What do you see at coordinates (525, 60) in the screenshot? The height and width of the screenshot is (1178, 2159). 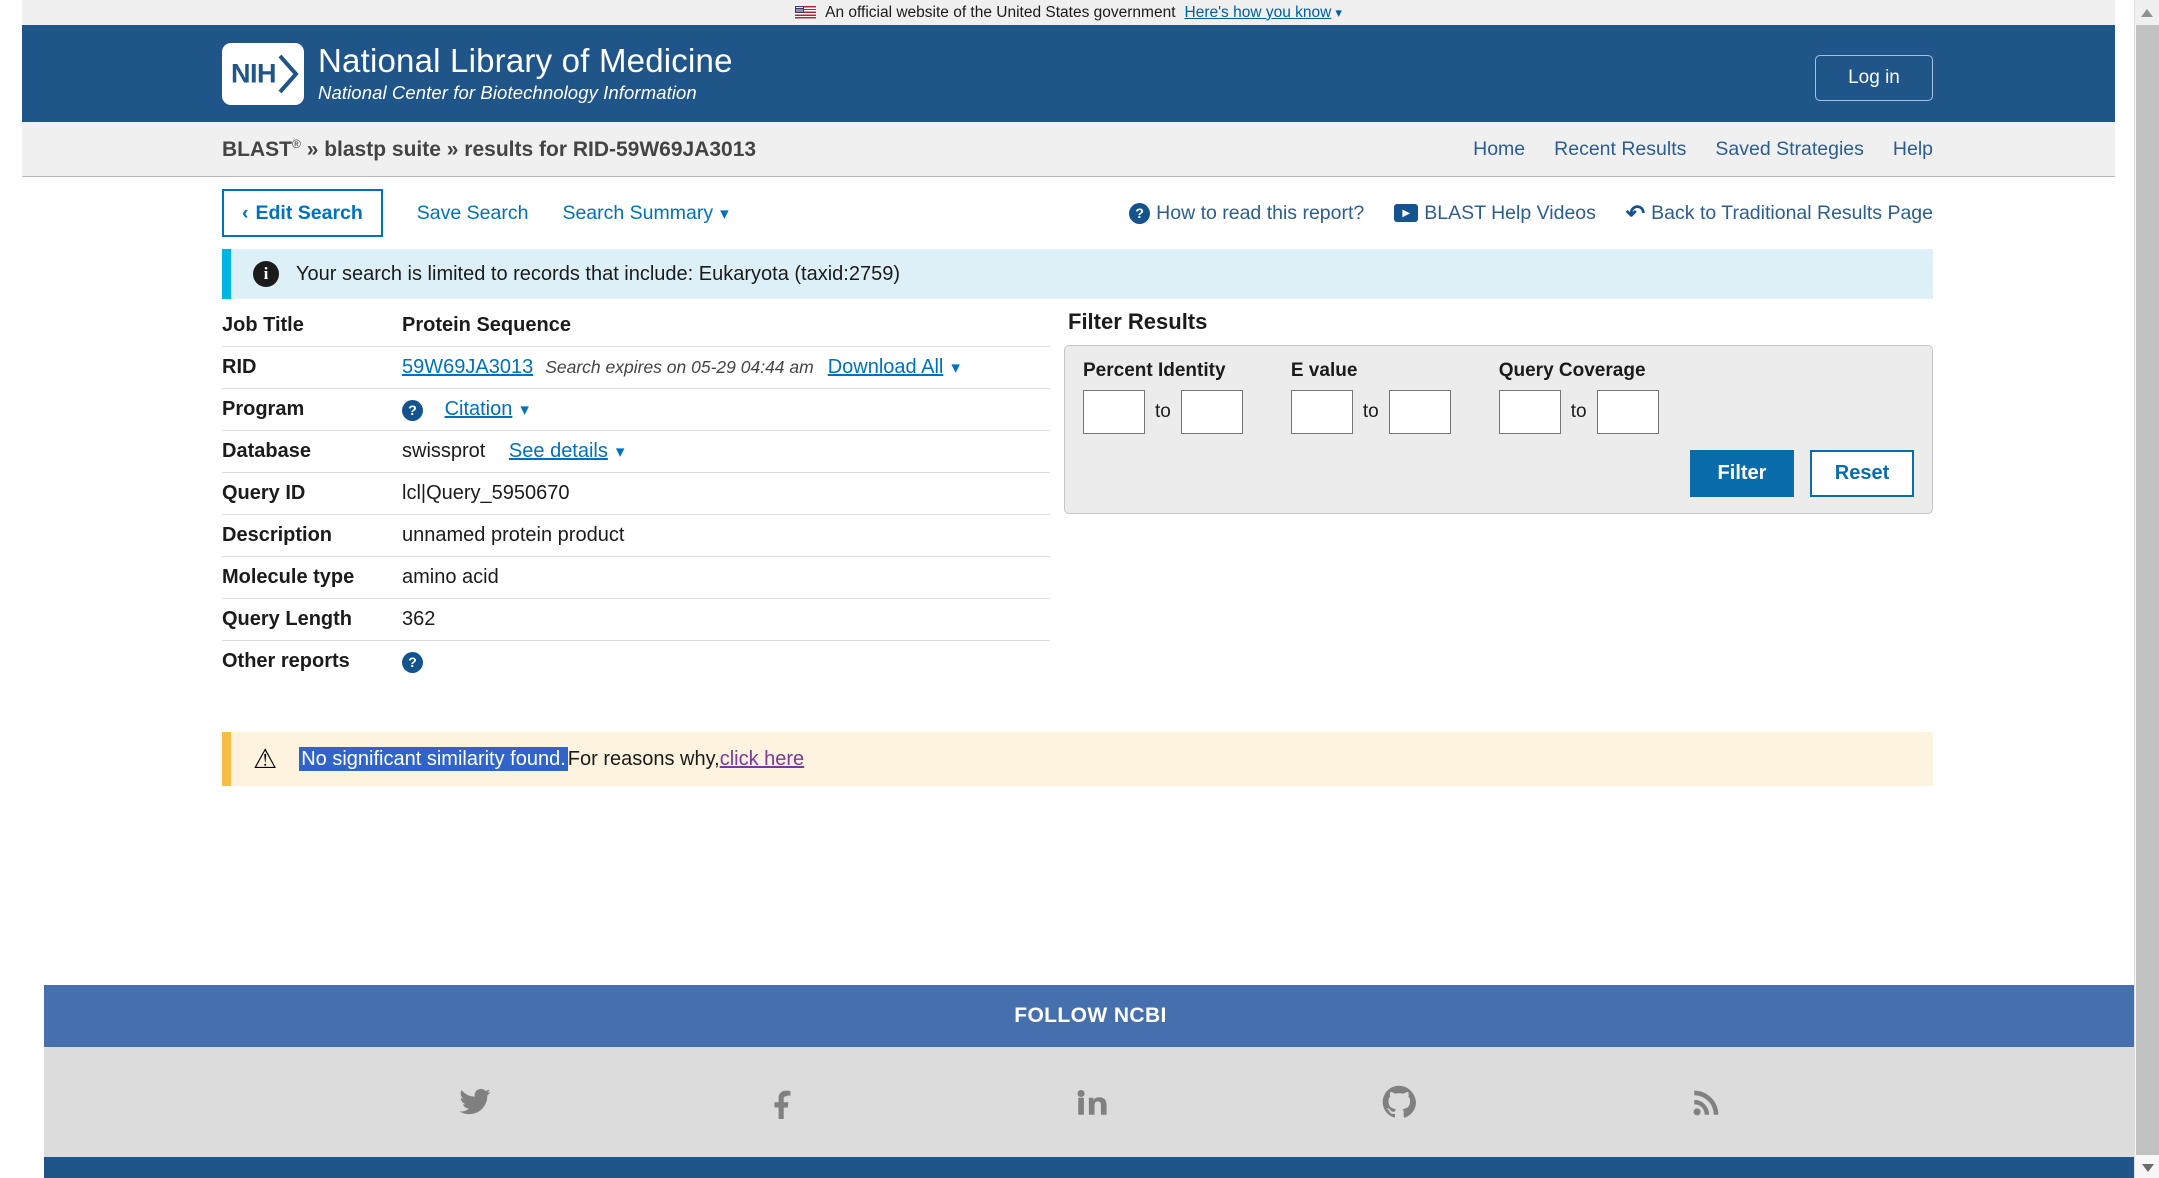 I see `header-title: National Library of Medicine` at bounding box center [525, 60].